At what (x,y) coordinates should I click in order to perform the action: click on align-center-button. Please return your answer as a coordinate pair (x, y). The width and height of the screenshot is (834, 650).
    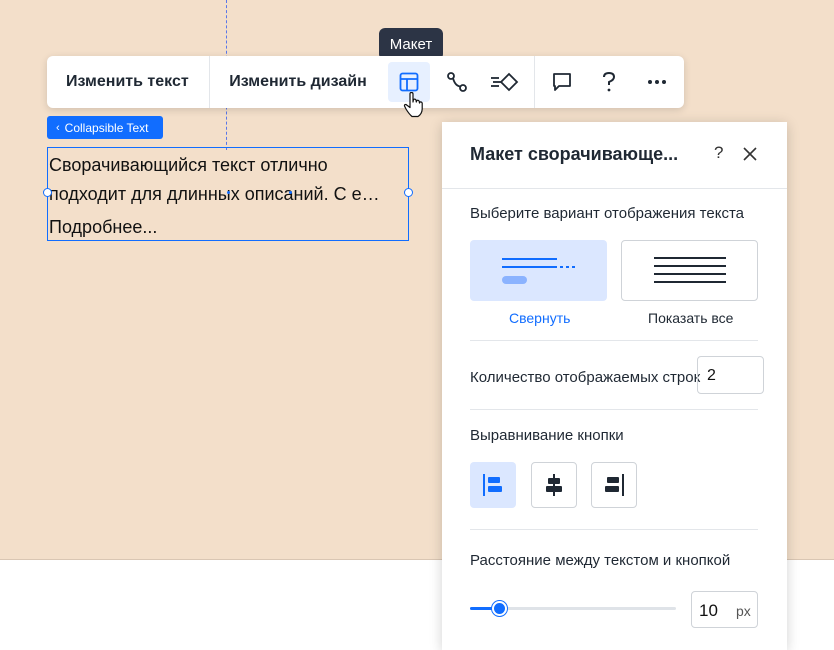
    Looking at the image, I should click on (554, 485).